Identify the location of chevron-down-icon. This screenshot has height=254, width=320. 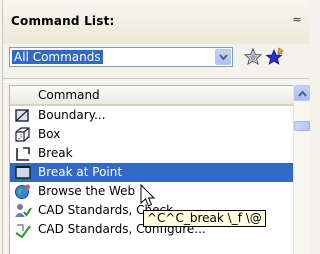
(223, 57).